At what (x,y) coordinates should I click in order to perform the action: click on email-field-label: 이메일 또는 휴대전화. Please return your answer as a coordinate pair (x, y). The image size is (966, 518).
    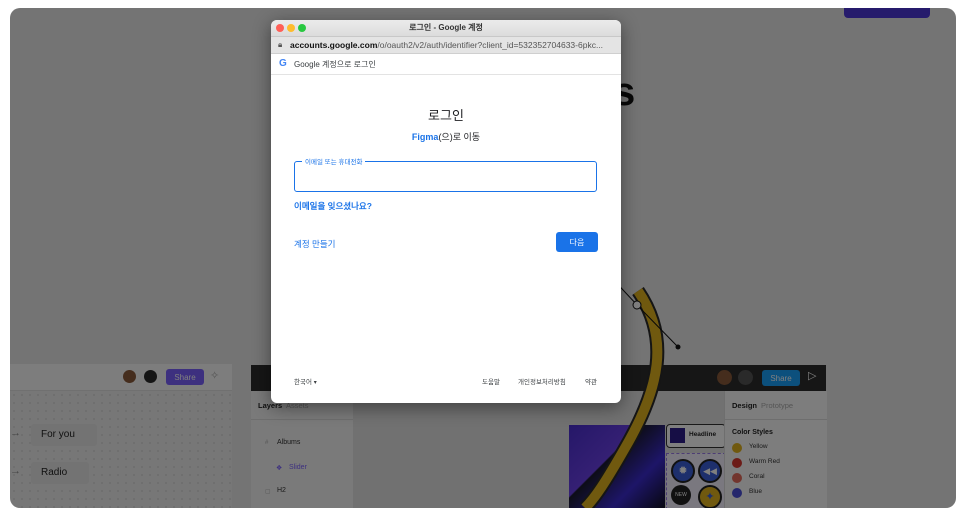
    Looking at the image, I should click on (334, 161).